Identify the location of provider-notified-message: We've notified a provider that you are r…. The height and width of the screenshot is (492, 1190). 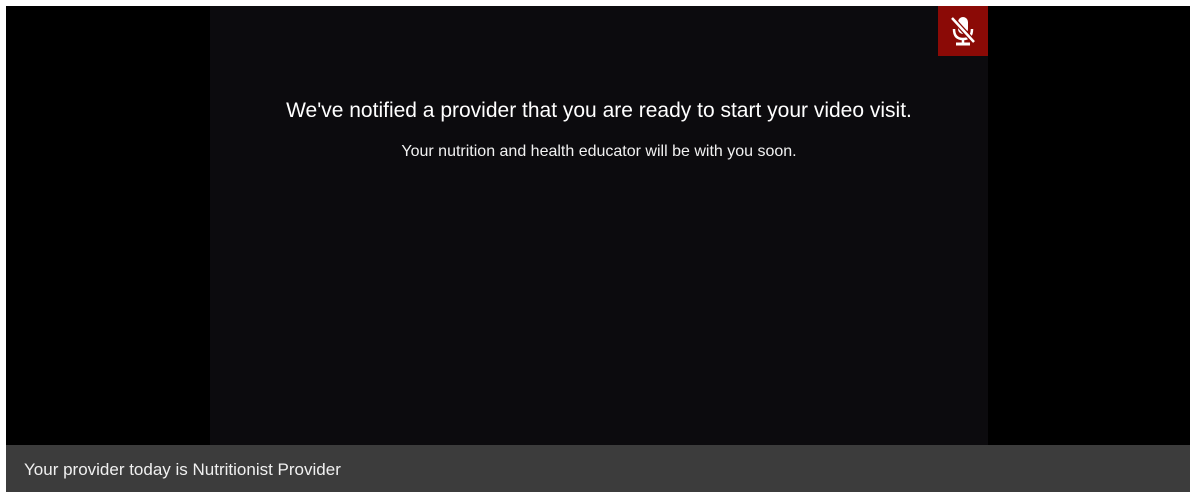
(599, 110).